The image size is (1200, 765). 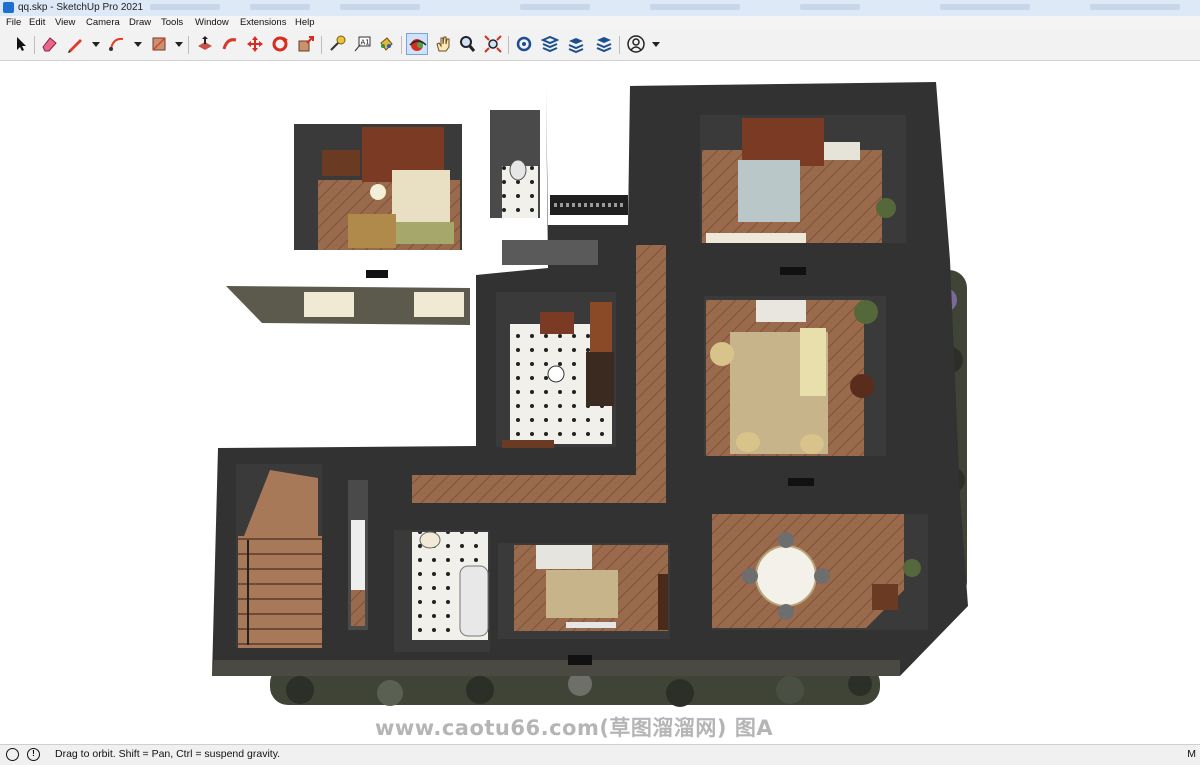 What do you see at coordinates (279, 556) in the screenshot?
I see `staircase` at bounding box center [279, 556].